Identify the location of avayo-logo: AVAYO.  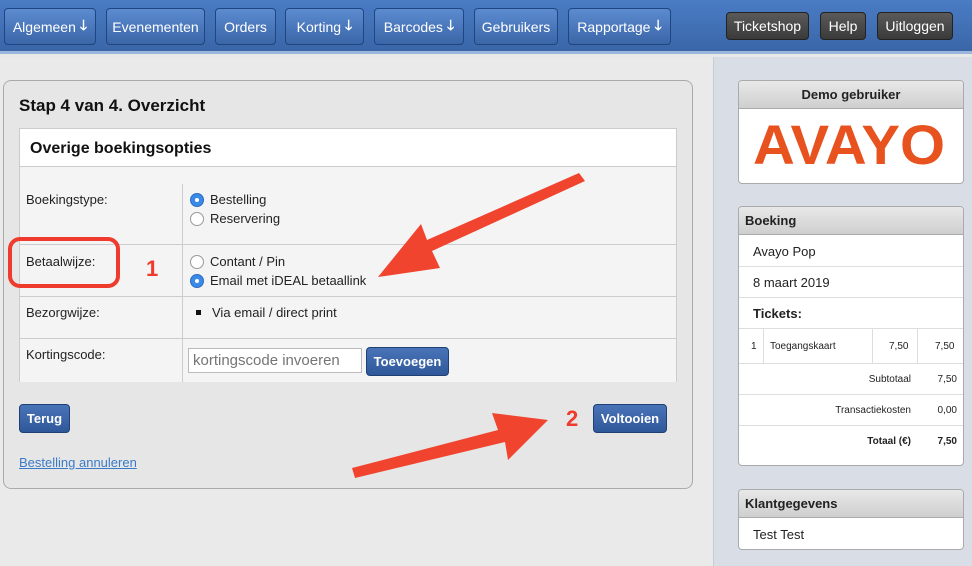
(849, 146).